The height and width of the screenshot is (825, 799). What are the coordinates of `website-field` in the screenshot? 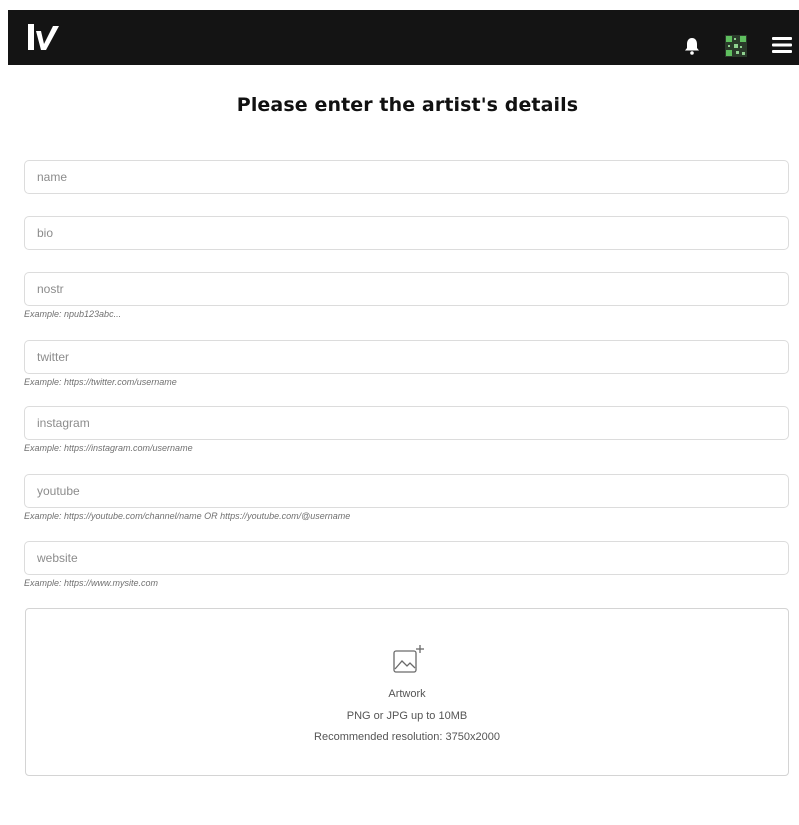 It's located at (406, 558).